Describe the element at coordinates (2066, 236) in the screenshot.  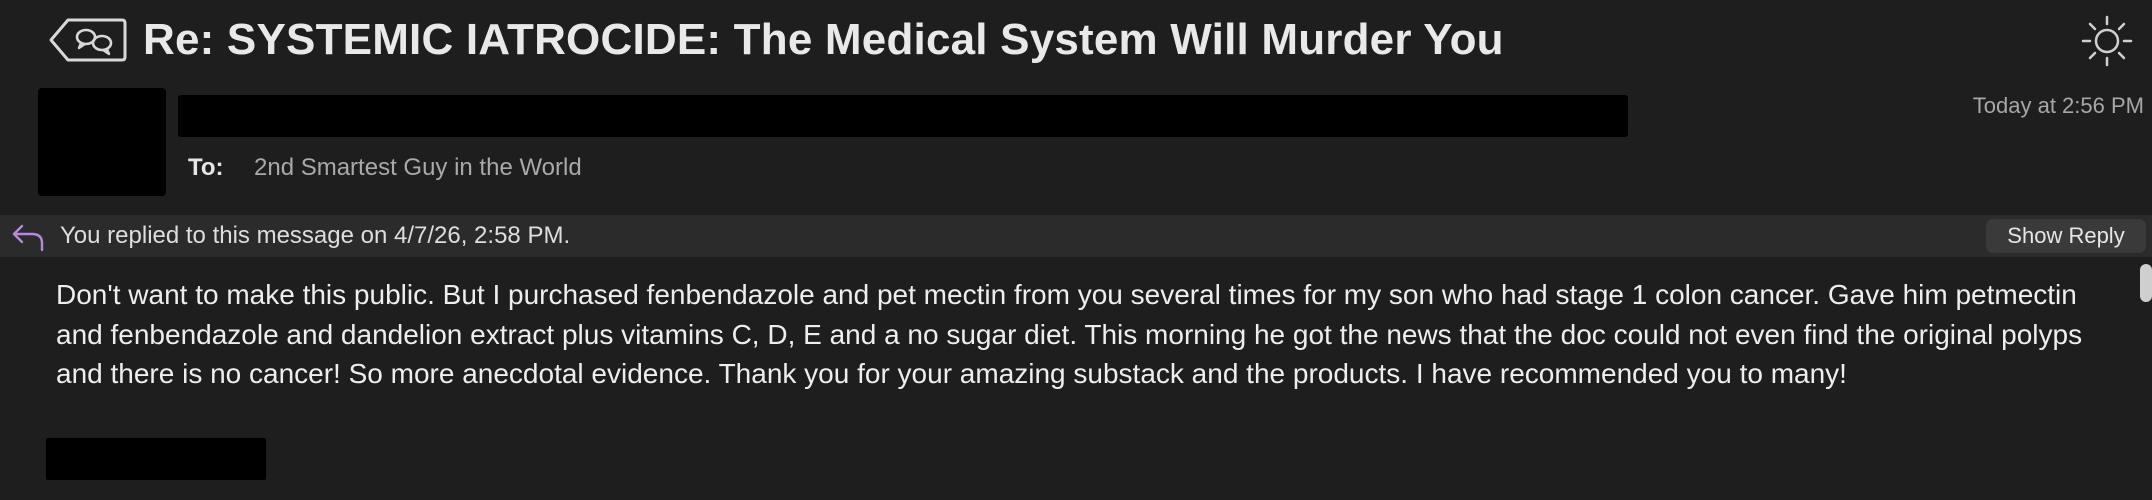
I see `show-reply-button: Show Reply` at that location.